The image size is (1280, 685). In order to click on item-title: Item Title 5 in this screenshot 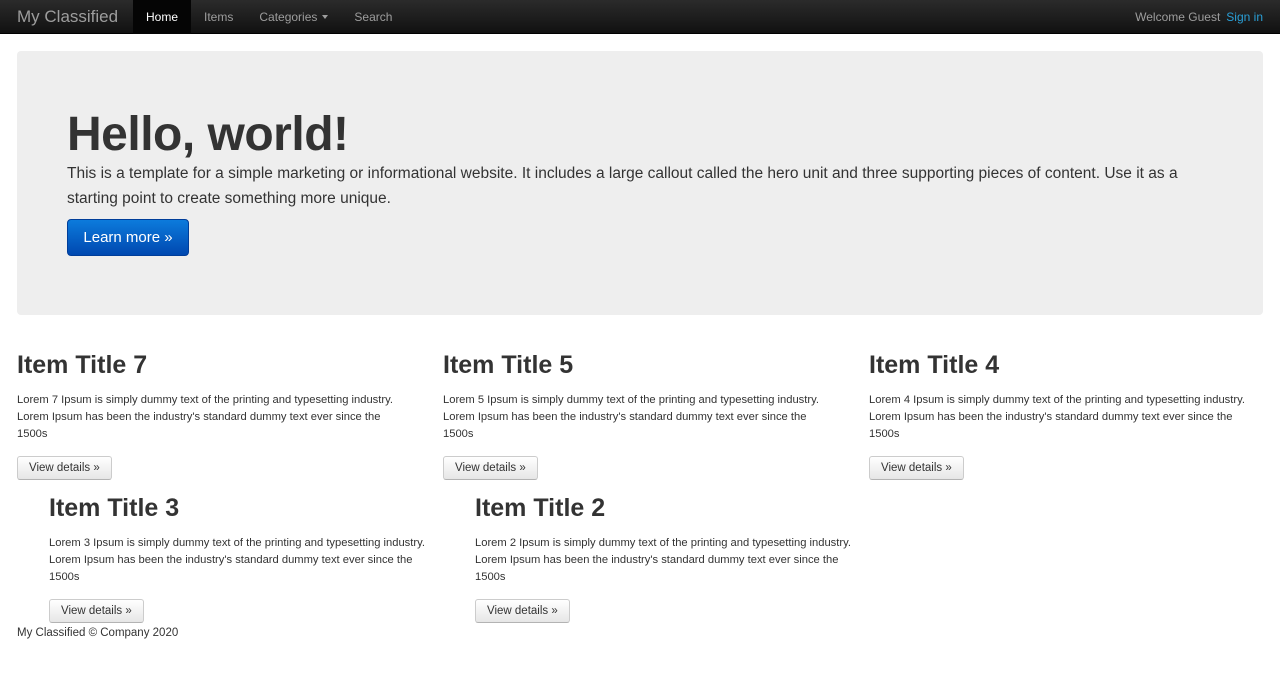, I will do `click(508, 365)`.